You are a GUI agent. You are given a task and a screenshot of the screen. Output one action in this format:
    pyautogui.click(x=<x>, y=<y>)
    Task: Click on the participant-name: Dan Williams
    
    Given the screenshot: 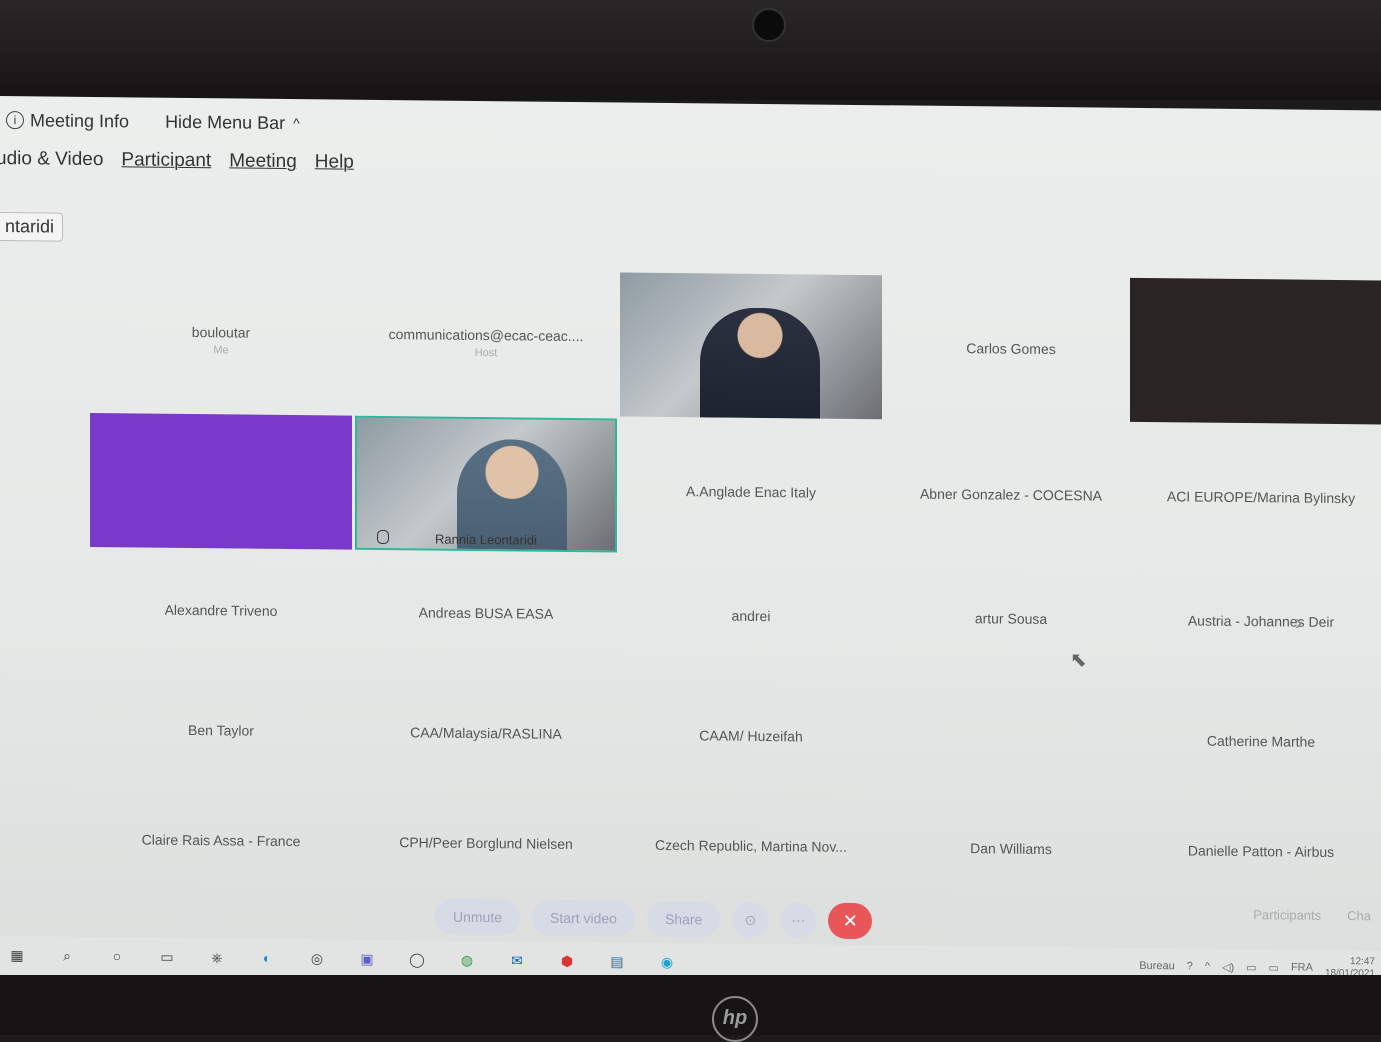 What is the action you would take?
    pyautogui.click(x=1011, y=849)
    